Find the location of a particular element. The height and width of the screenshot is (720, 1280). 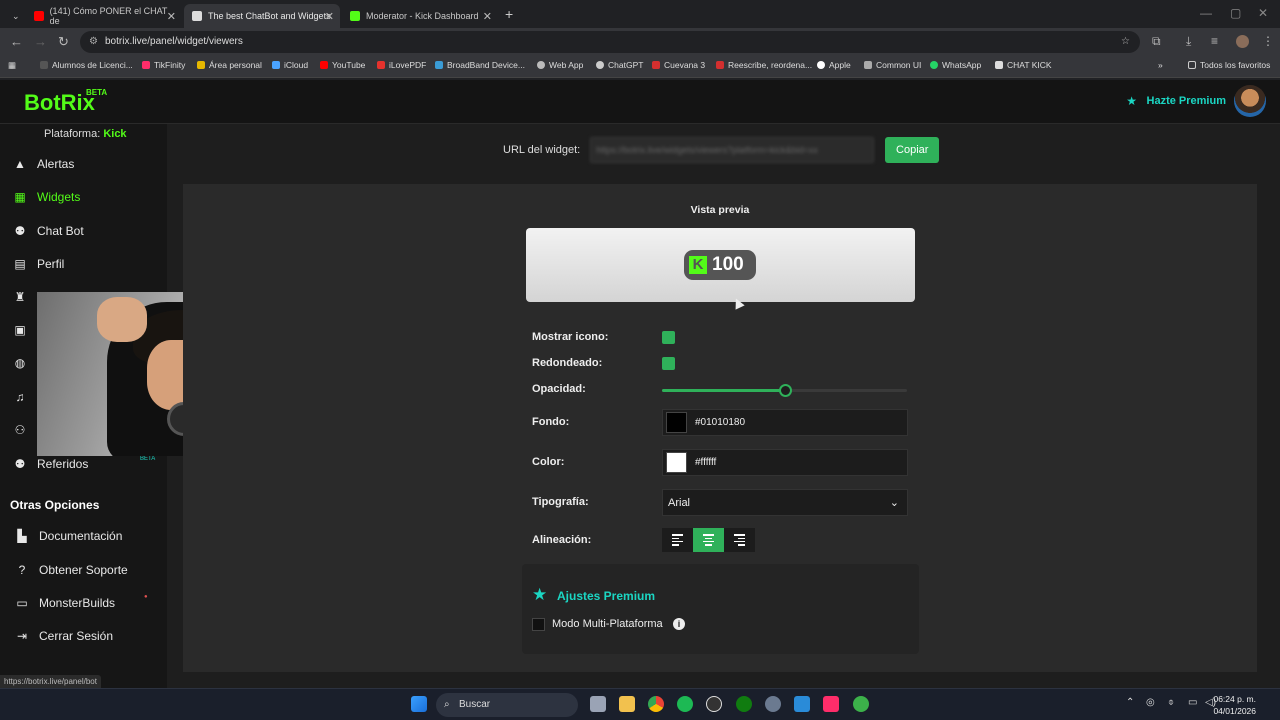

align-right-button is located at coordinates (739, 540).